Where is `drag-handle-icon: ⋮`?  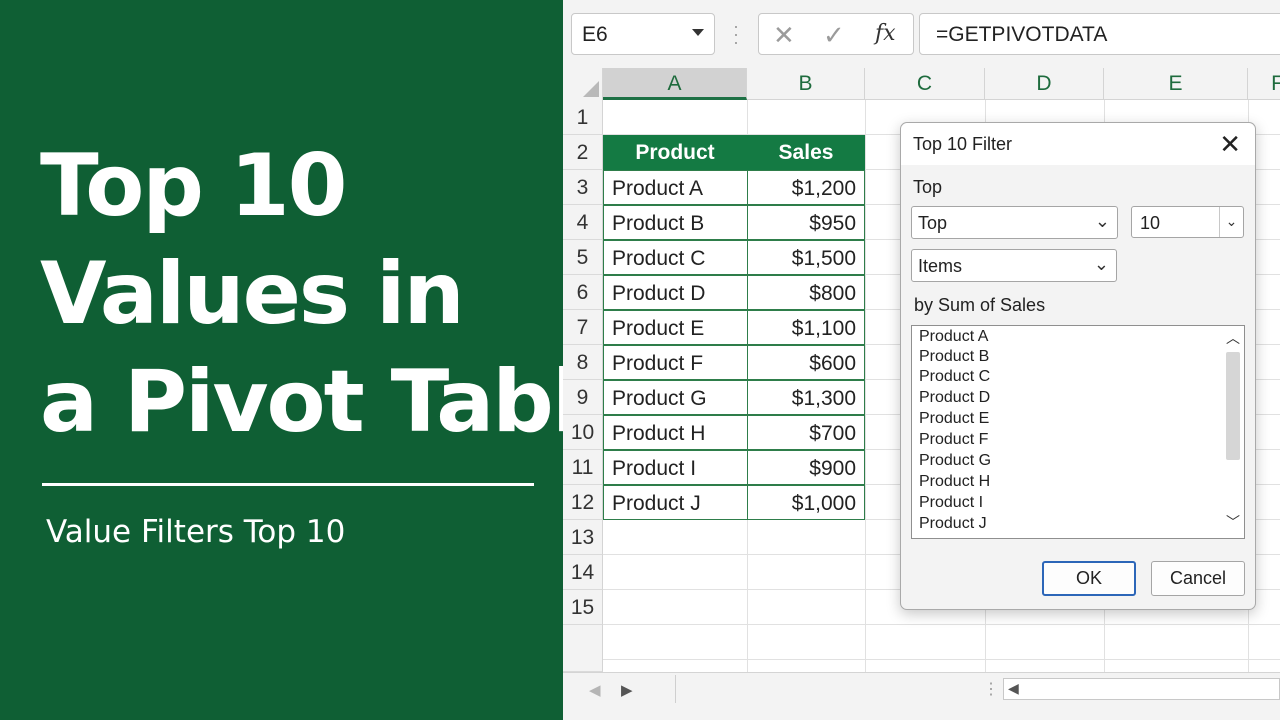
drag-handle-icon: ⋮ is located at coordinates (991, 689).